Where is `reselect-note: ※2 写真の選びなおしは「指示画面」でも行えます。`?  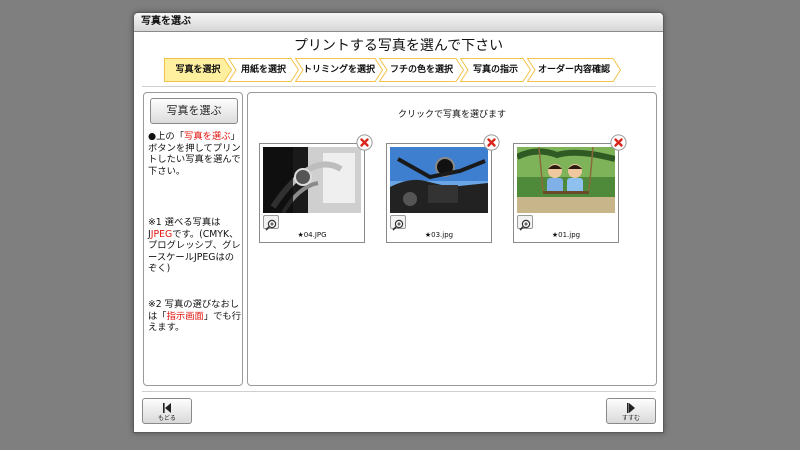 reselect-note: ※2 写真の選びなおしは「指示画面」でも行えます。 is located at coordinates (195, 316).